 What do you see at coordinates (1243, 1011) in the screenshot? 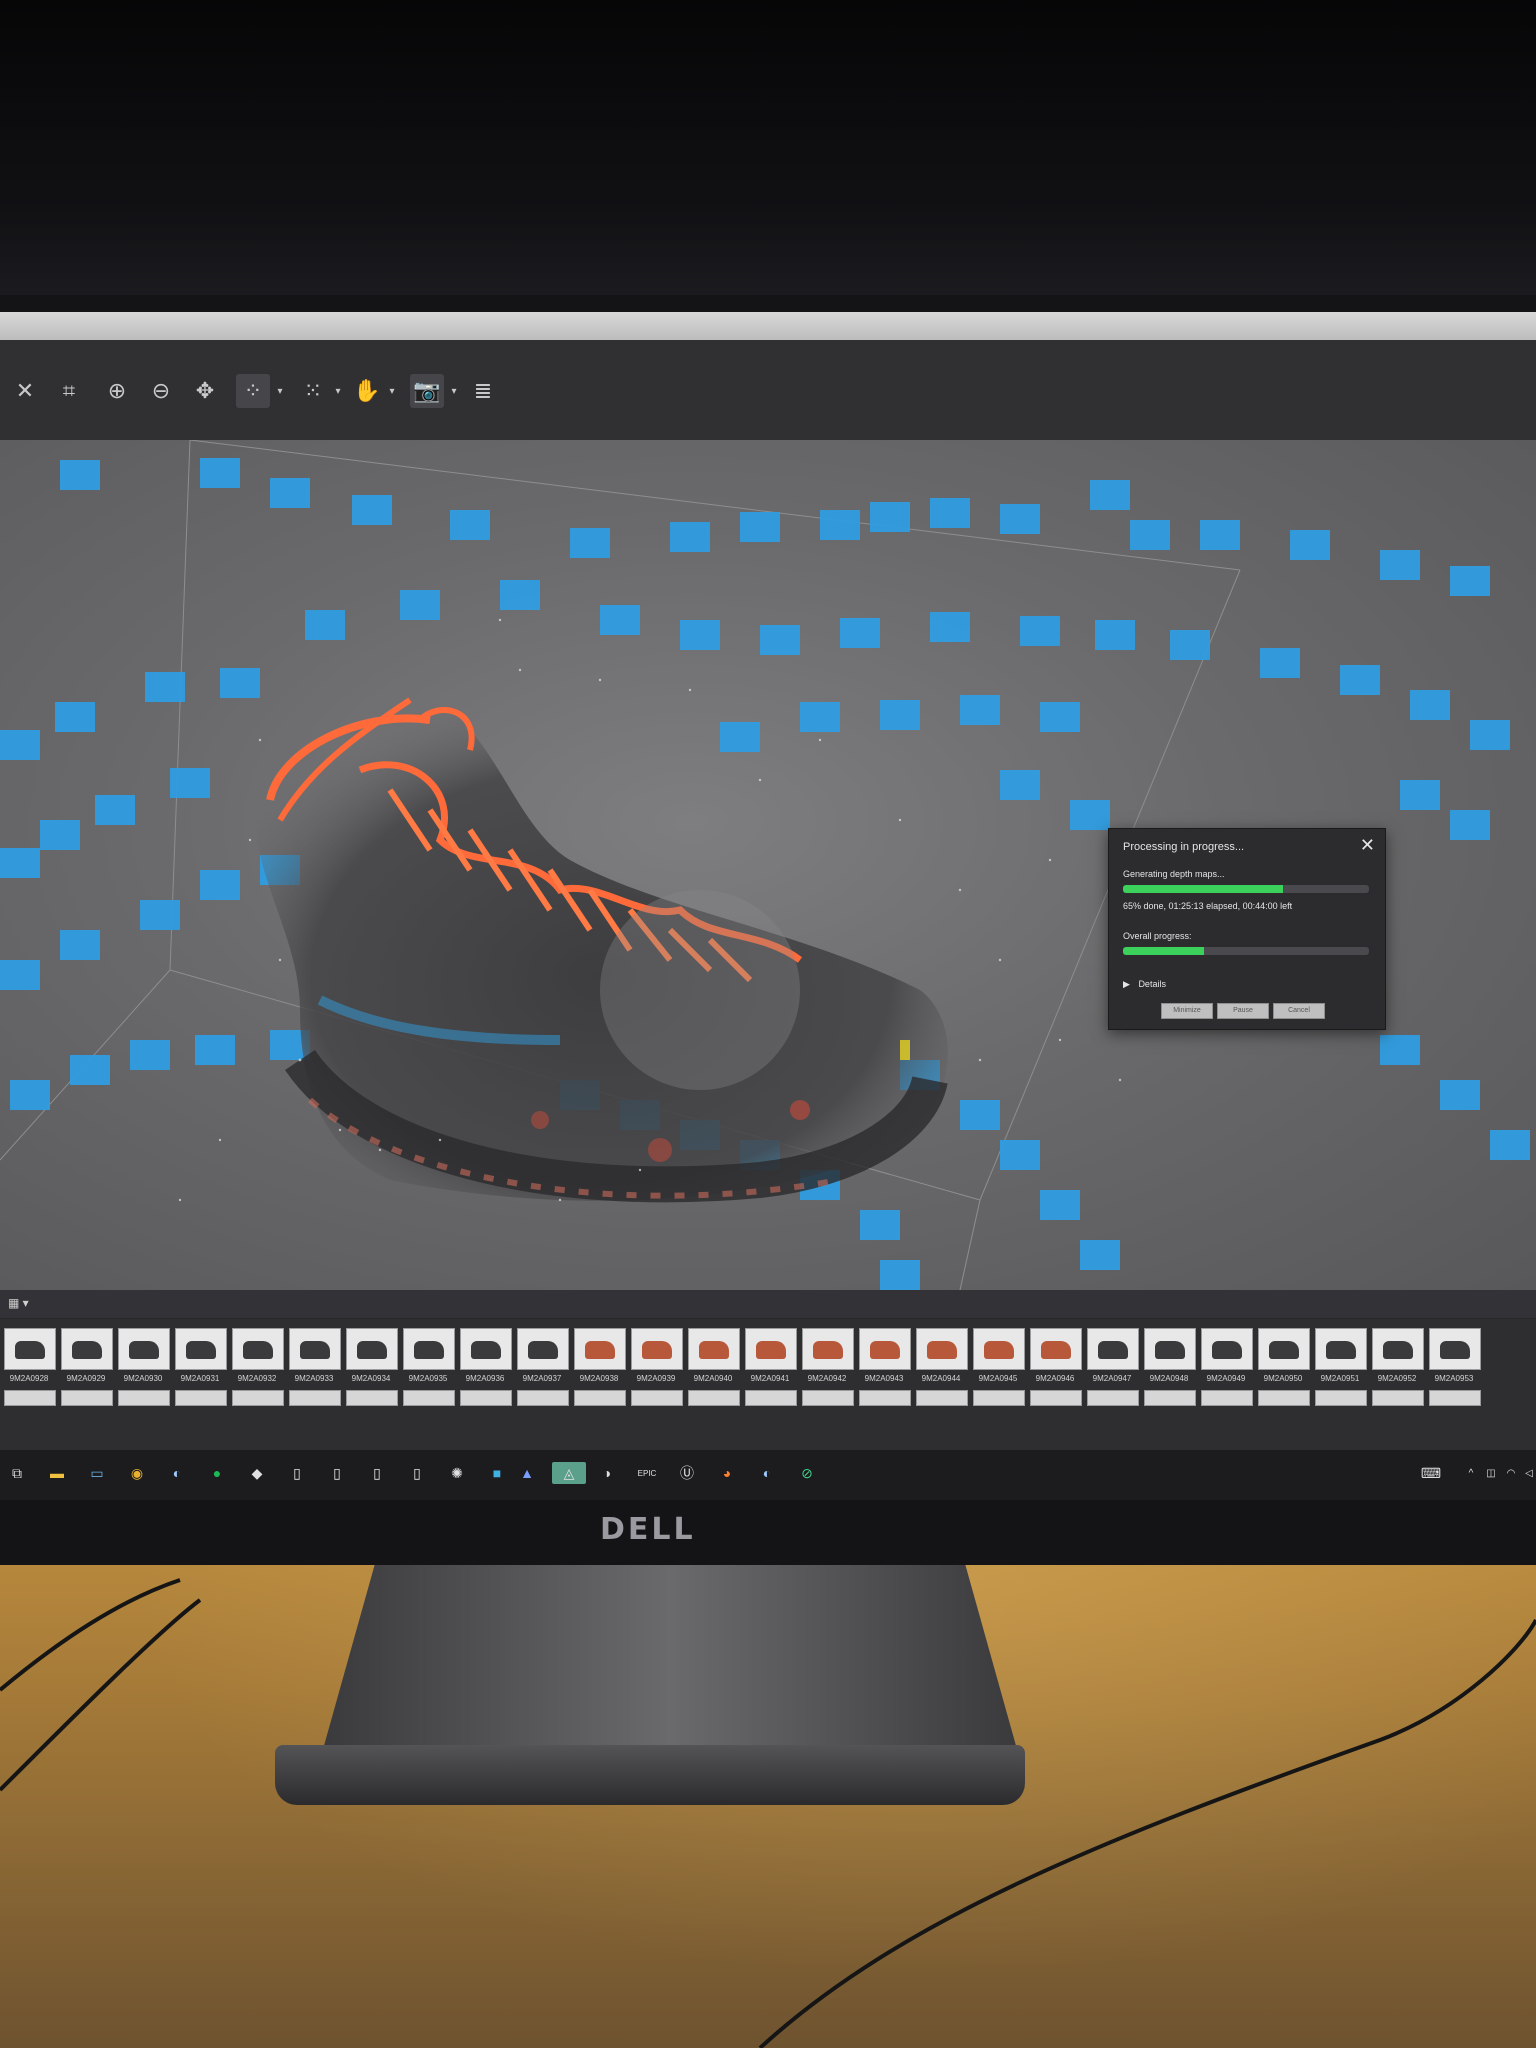
I see `pause-button: Pause` at bounding box center [1243, 1011].